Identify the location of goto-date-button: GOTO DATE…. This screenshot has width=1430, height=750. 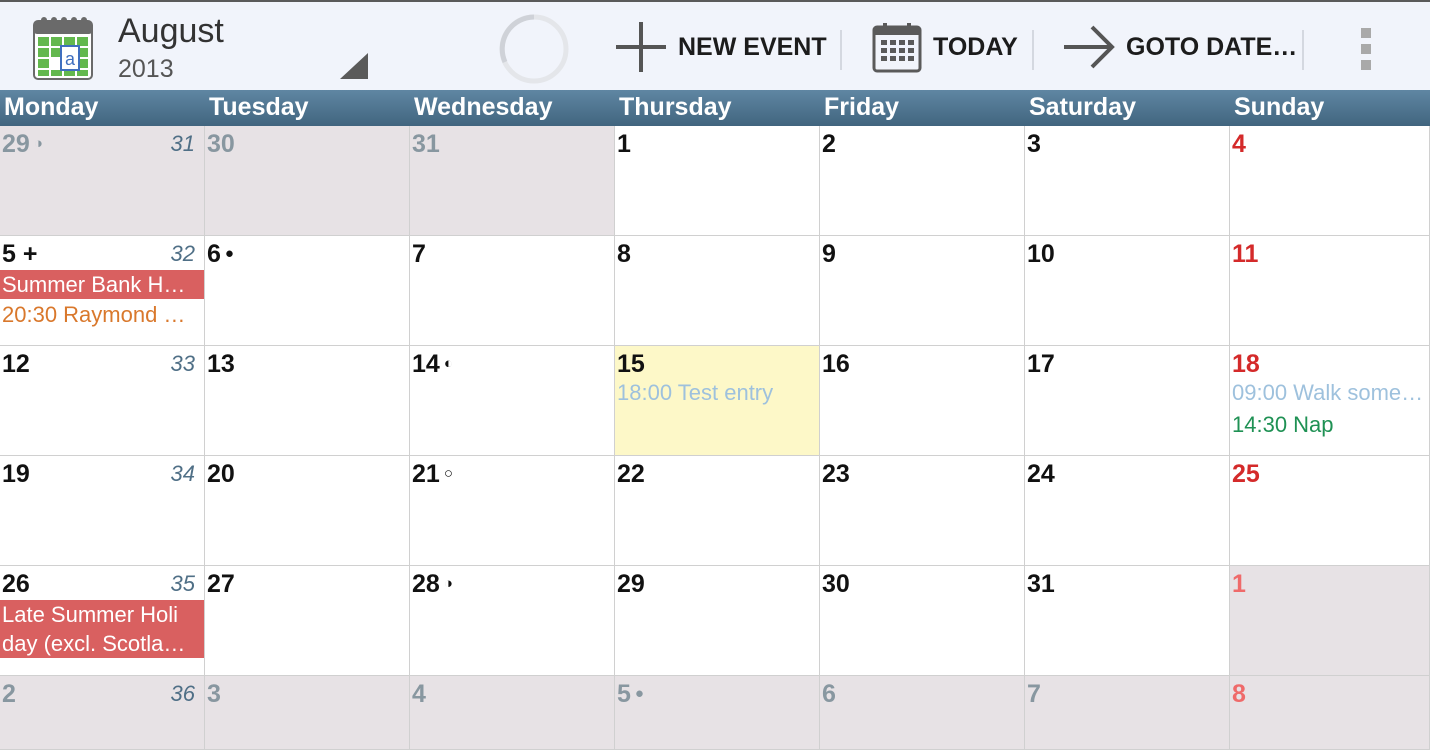
(1179, 47).